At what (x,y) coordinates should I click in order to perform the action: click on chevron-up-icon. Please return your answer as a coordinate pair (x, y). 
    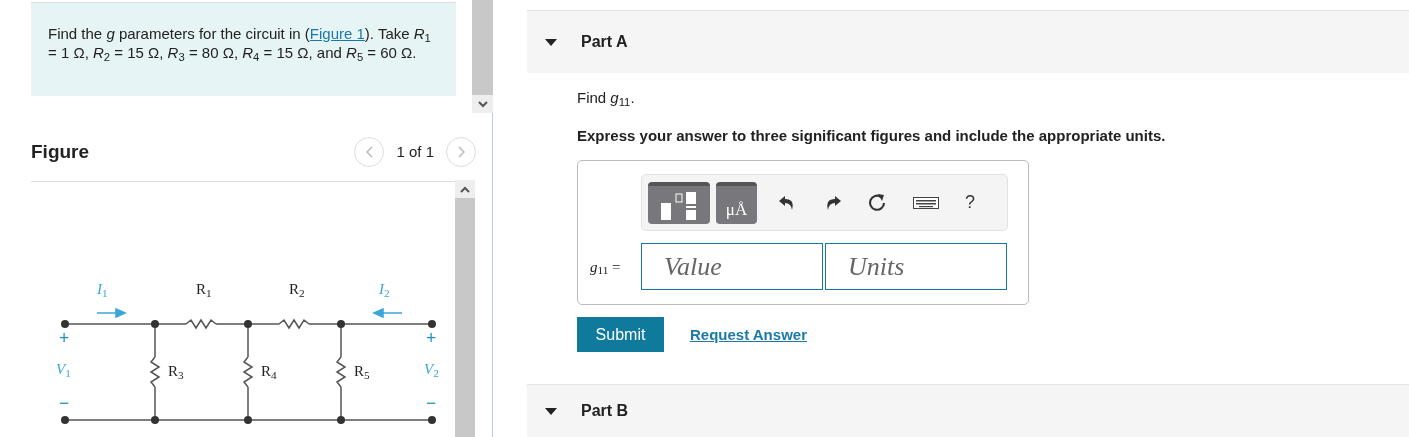
    Looking at the image, I should click on (465, 189).